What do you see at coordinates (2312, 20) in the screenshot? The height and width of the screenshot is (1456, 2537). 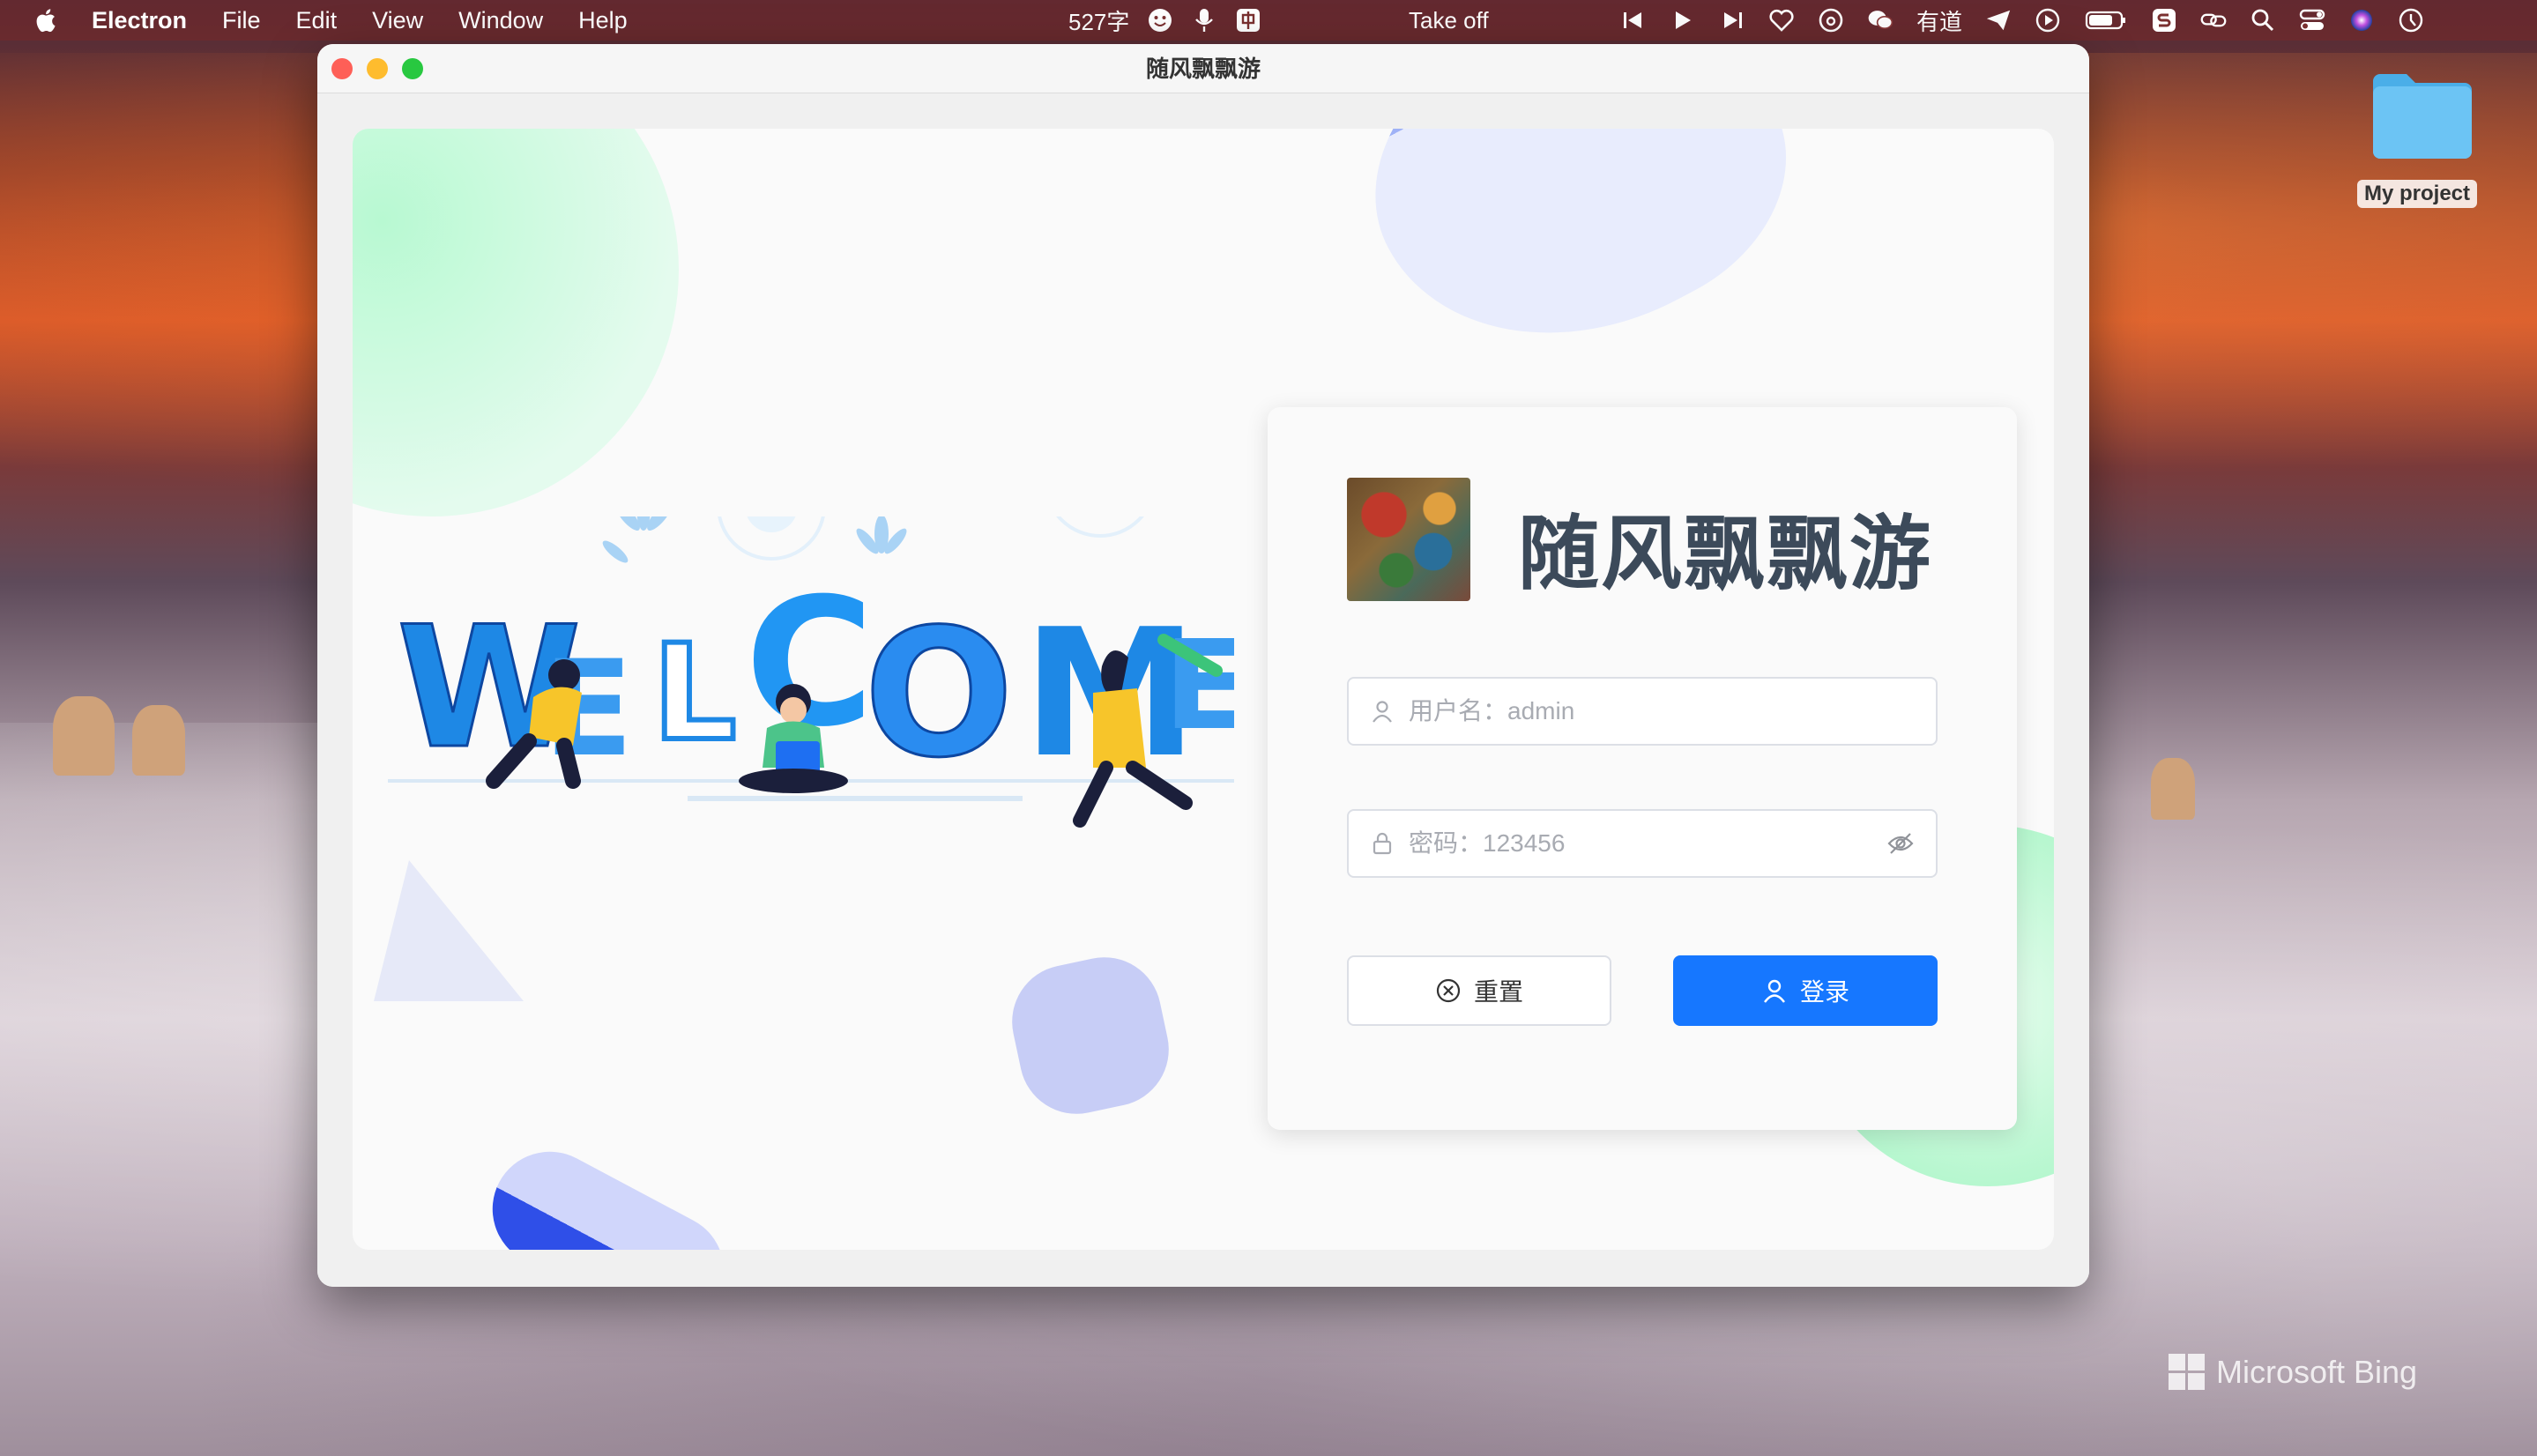 I see `control-center-icon` at bounding box center [2312, 20].